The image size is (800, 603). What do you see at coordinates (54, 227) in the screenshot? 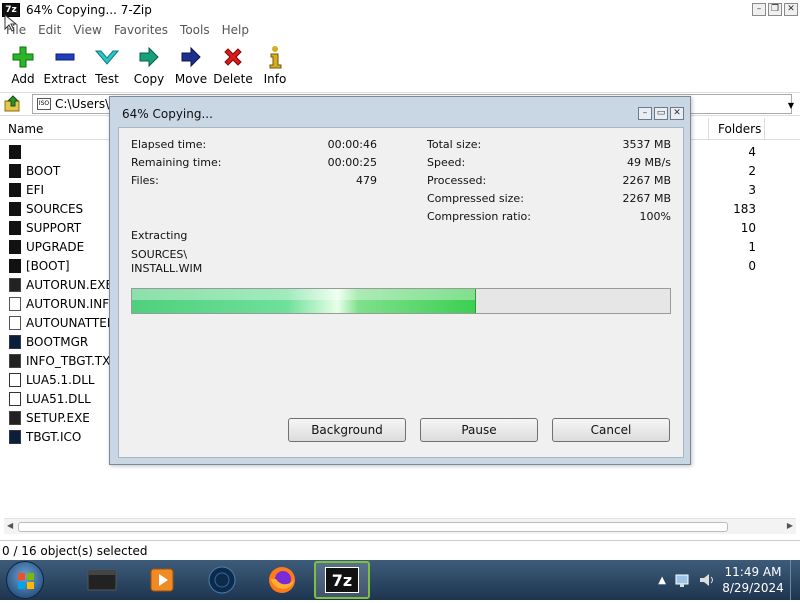
I see `file-name: SUPPORT` at bounding box center [54, 227].